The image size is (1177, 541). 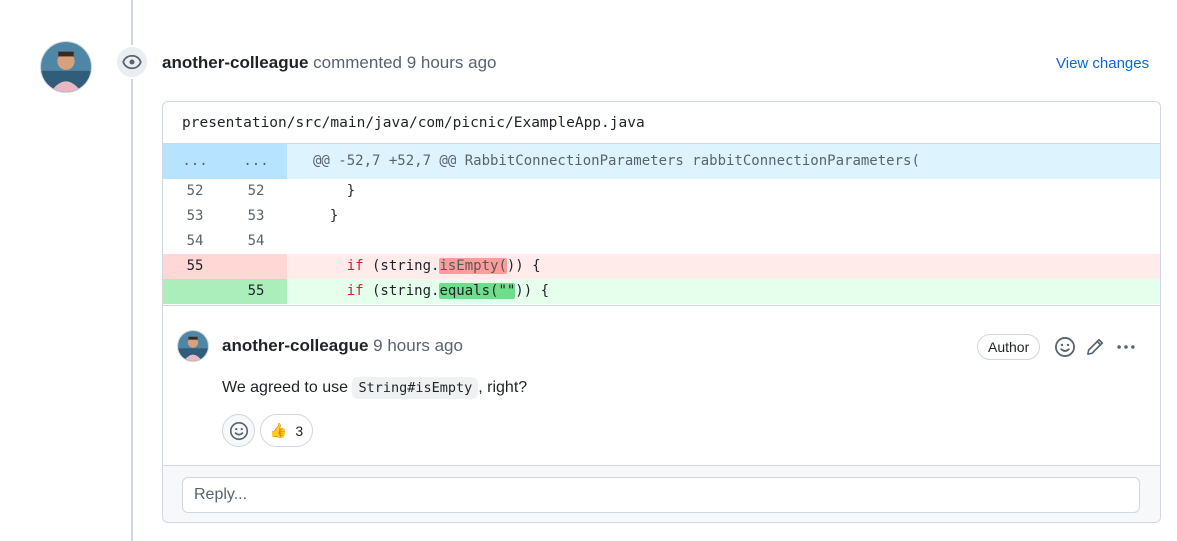 I want to click on event-badge, so click(x=132, y=62).